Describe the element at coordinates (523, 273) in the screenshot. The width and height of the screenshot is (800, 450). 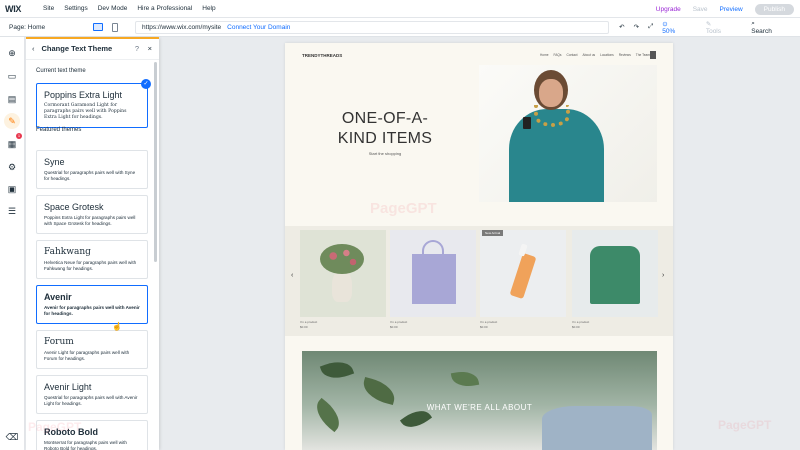
I see `product-image-serum` at that location.